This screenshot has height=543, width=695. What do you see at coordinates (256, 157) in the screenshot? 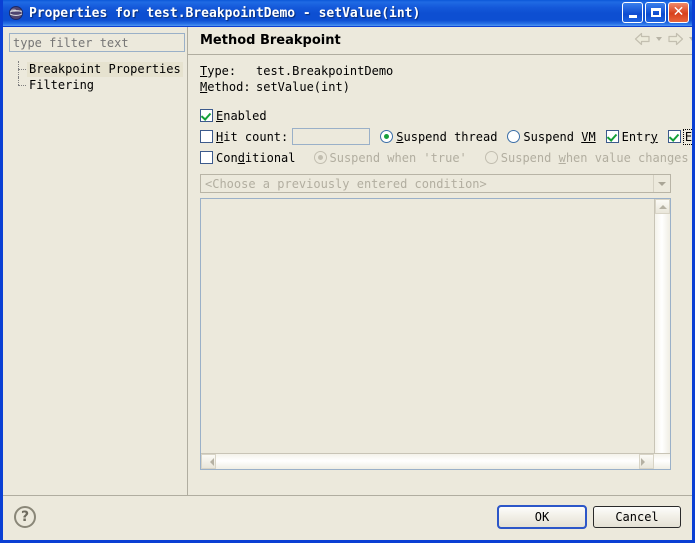
I see `conditional-label: Conditional` at bounding box center [256, 157].